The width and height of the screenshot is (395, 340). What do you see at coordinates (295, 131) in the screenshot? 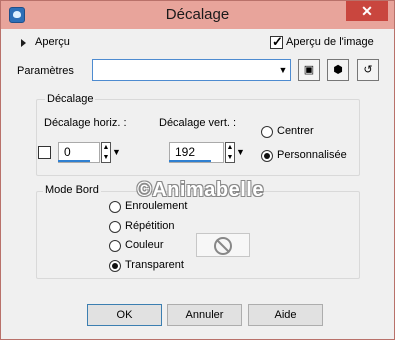
I see `centrer-label: Centrer` at bounding box center [295, 131].